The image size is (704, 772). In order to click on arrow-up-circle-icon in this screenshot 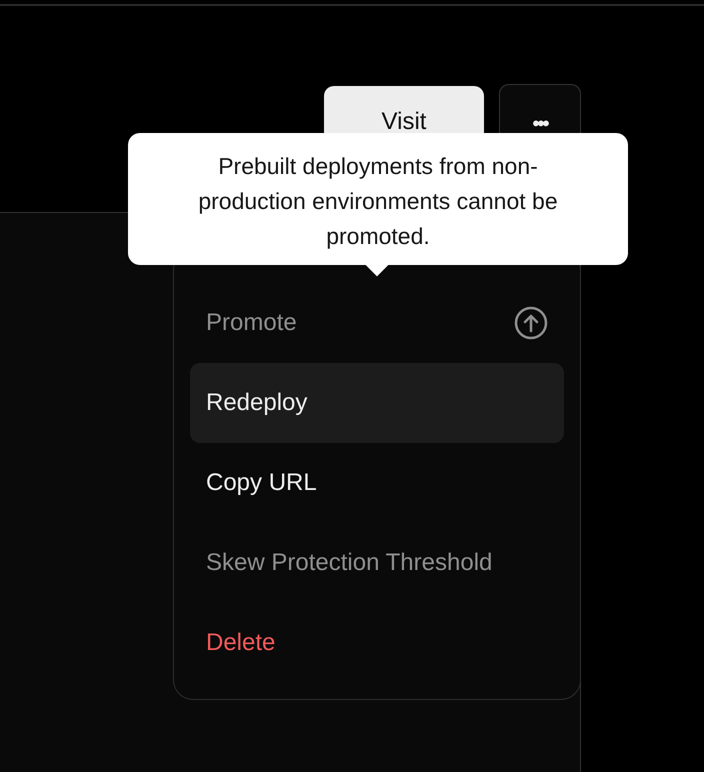, I will do `click(531, 323)`.